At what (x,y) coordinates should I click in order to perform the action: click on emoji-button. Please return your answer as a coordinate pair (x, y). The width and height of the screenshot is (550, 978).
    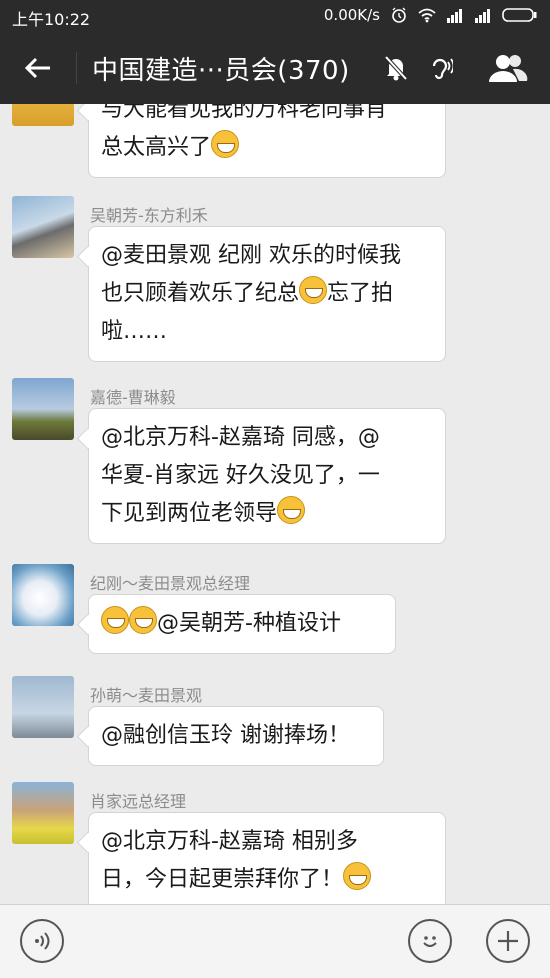
    Looking at the image, I should click on (430, 941).